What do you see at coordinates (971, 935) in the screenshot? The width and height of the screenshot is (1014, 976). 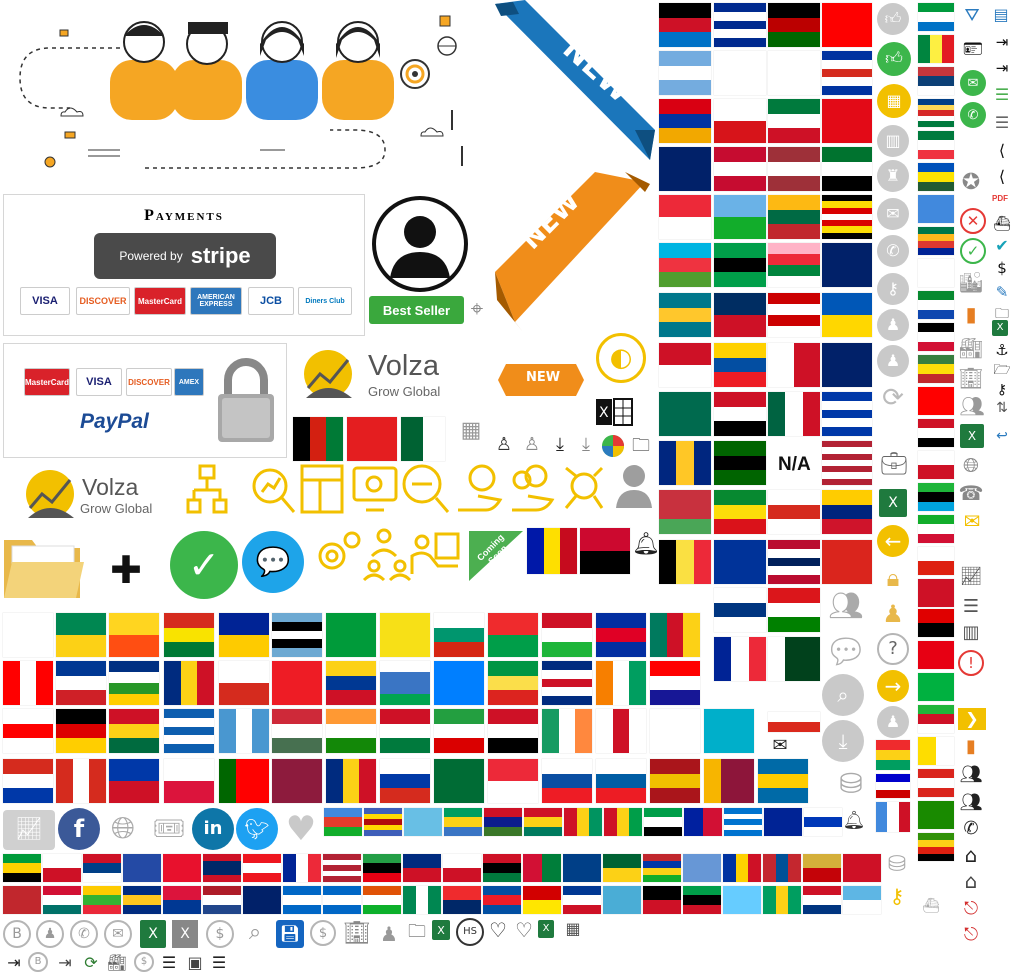 I see `exit-red-2-icon: ⎋` at bounding box center [971, 935].